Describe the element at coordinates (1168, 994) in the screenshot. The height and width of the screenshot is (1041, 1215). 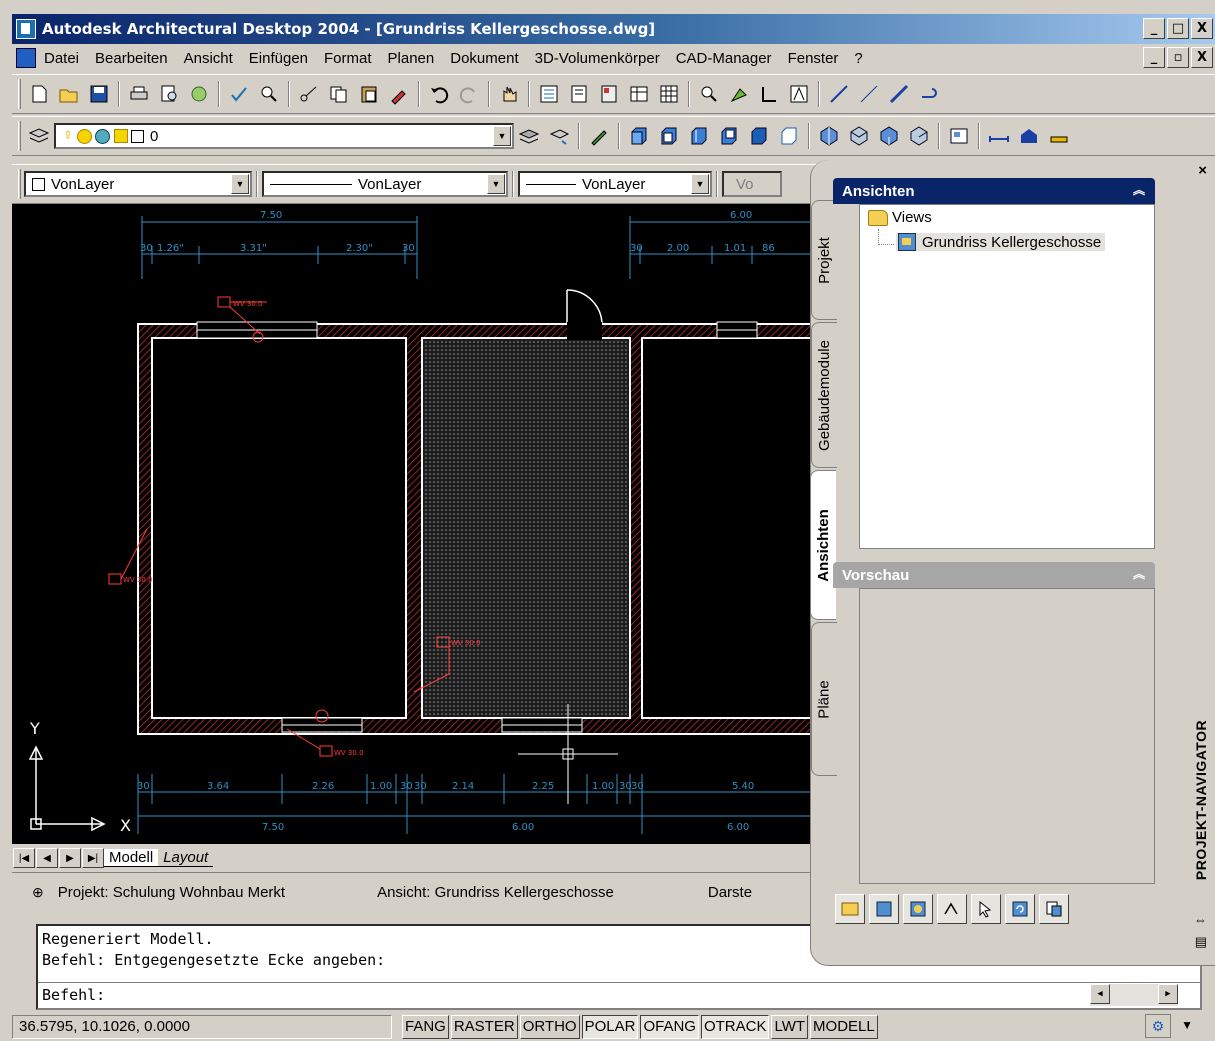
I see `scroll-right-icon: ▶` at that location.